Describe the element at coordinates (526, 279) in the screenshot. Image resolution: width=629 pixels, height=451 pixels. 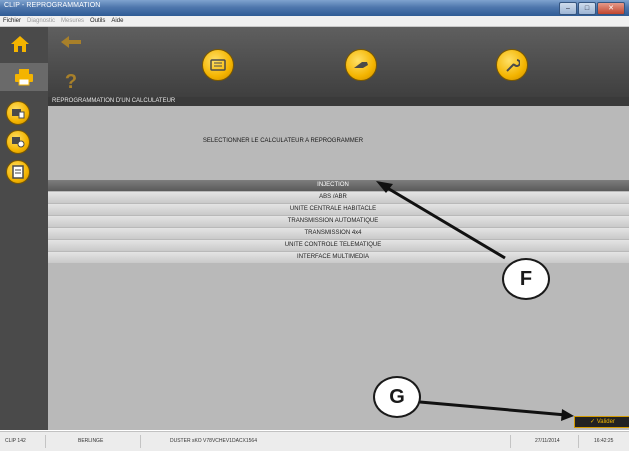
I see `callout-f: F` at that location.